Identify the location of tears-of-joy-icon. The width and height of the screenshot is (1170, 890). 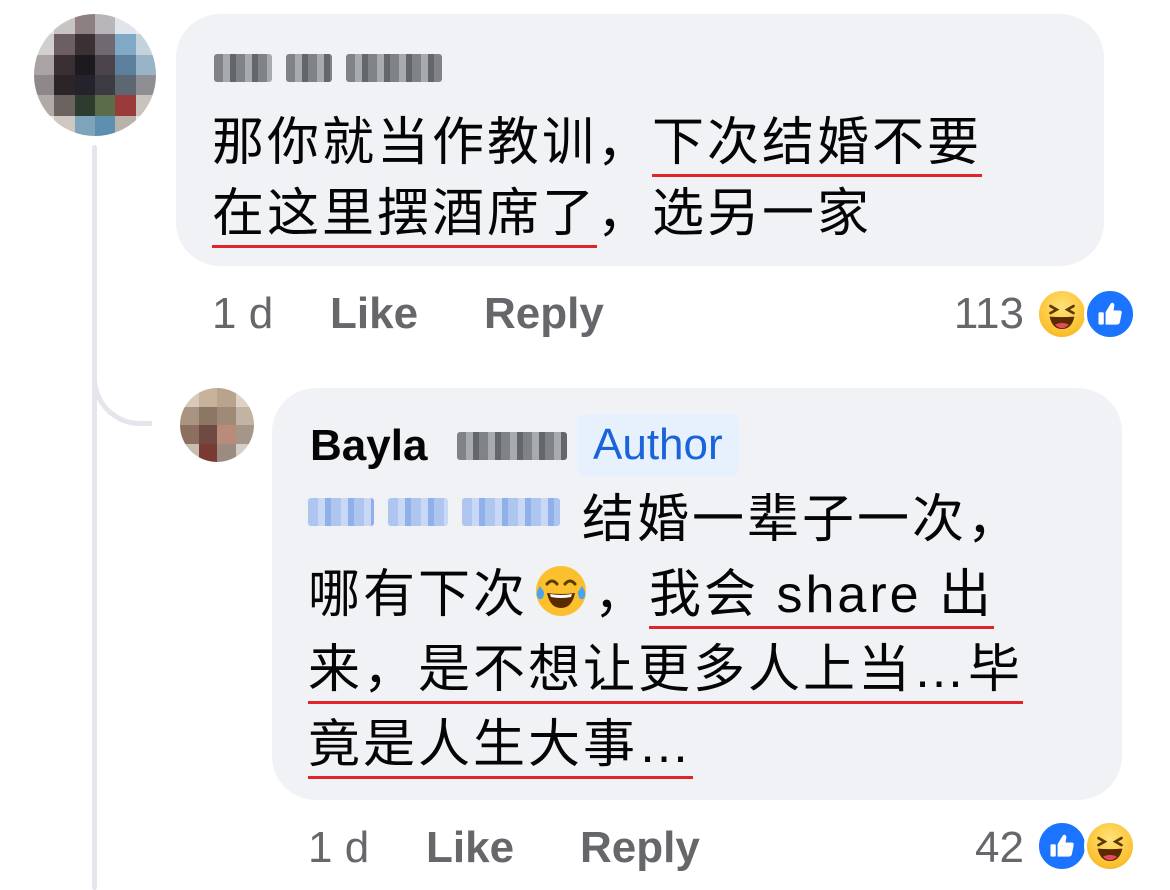
(561, 591).